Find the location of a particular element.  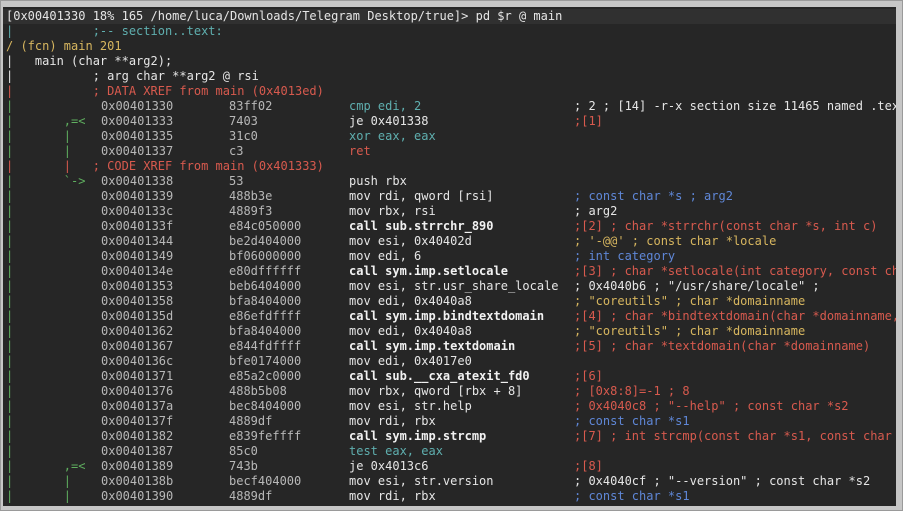

instruction-address: 0x00401362 is located at coordinates (137, 331).